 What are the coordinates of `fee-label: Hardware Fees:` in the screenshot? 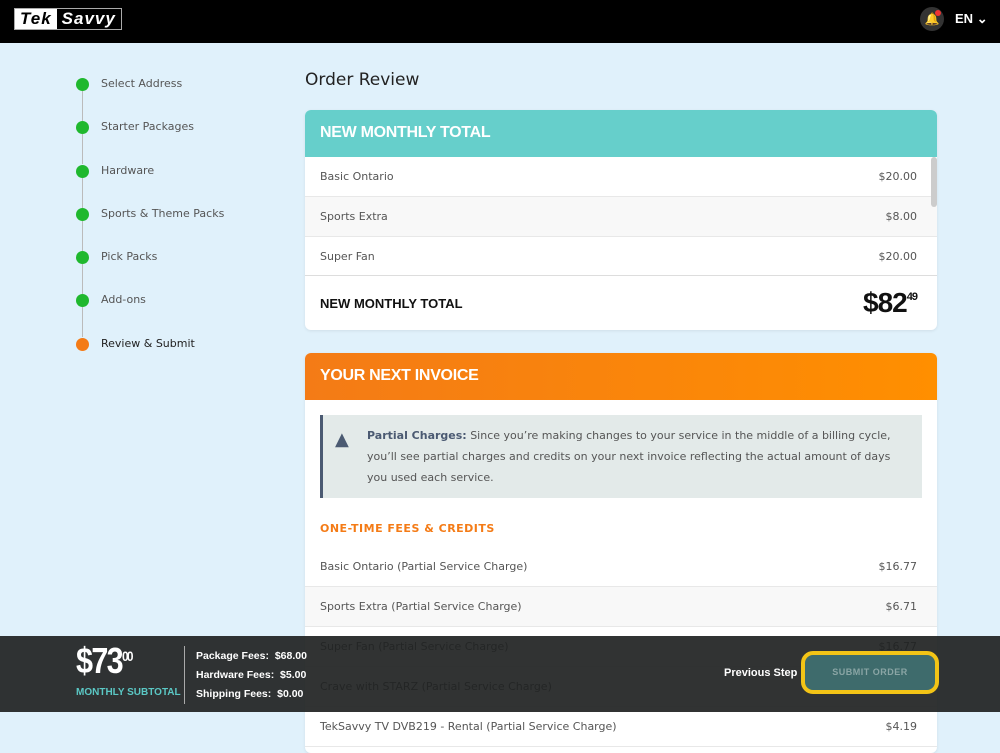 It's located at (235, 675).